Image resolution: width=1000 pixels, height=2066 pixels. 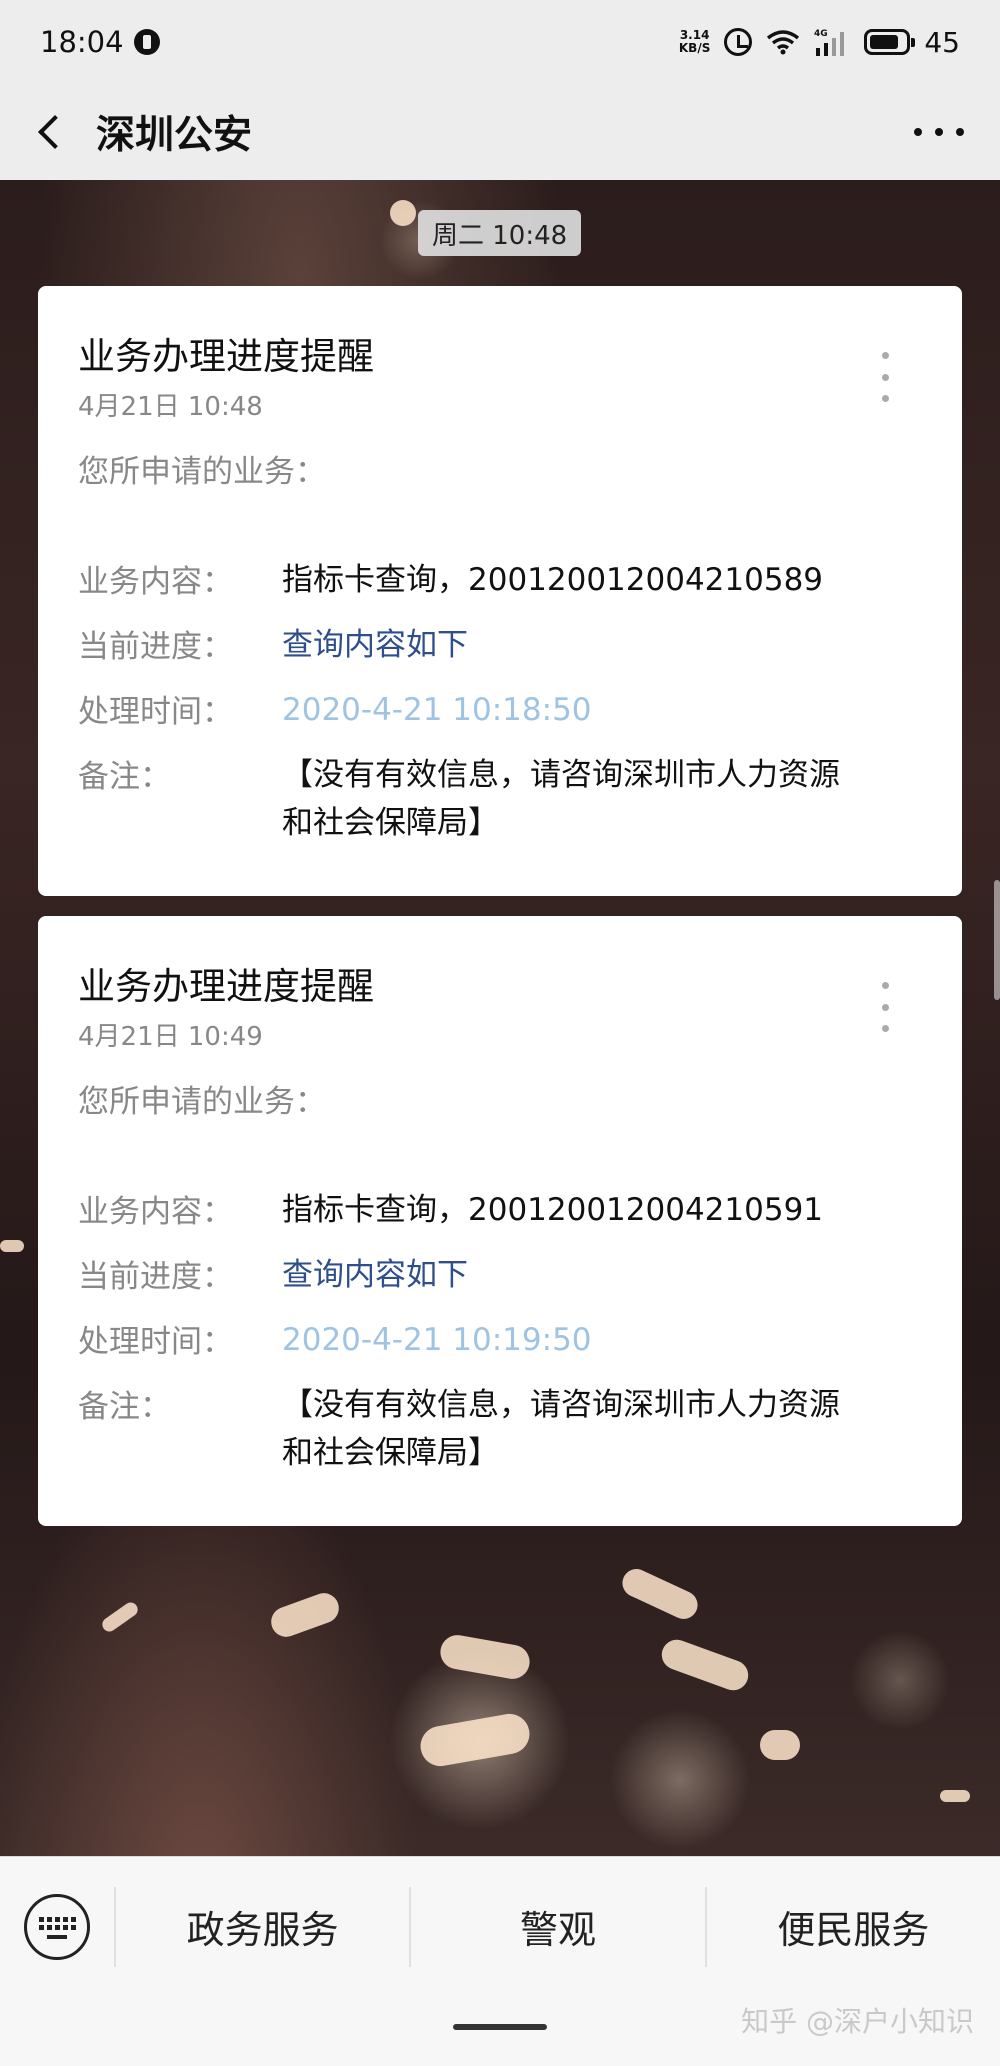 I want to click on network-type-label: 4G, so click(x=821, y=34).